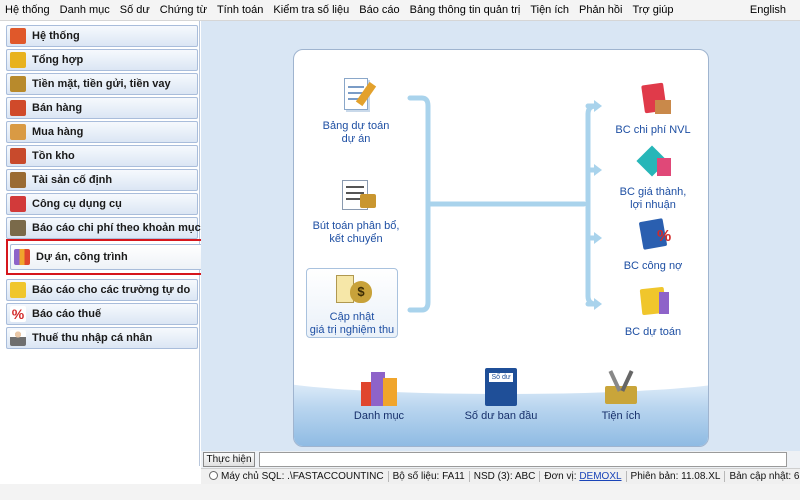 This screenshot has width=800, height=500. I want to click on node-label-line1: BC dự toán, so click(653, 332).